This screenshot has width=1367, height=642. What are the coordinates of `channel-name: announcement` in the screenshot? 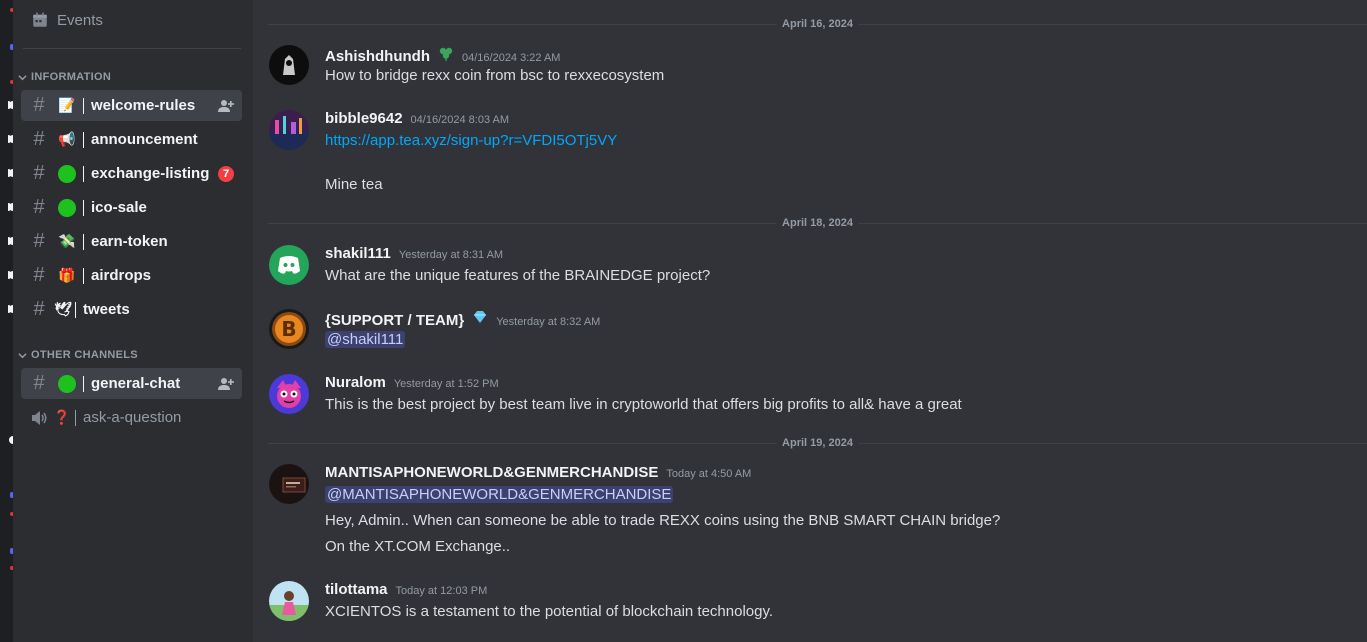 It's located at (144, 139).